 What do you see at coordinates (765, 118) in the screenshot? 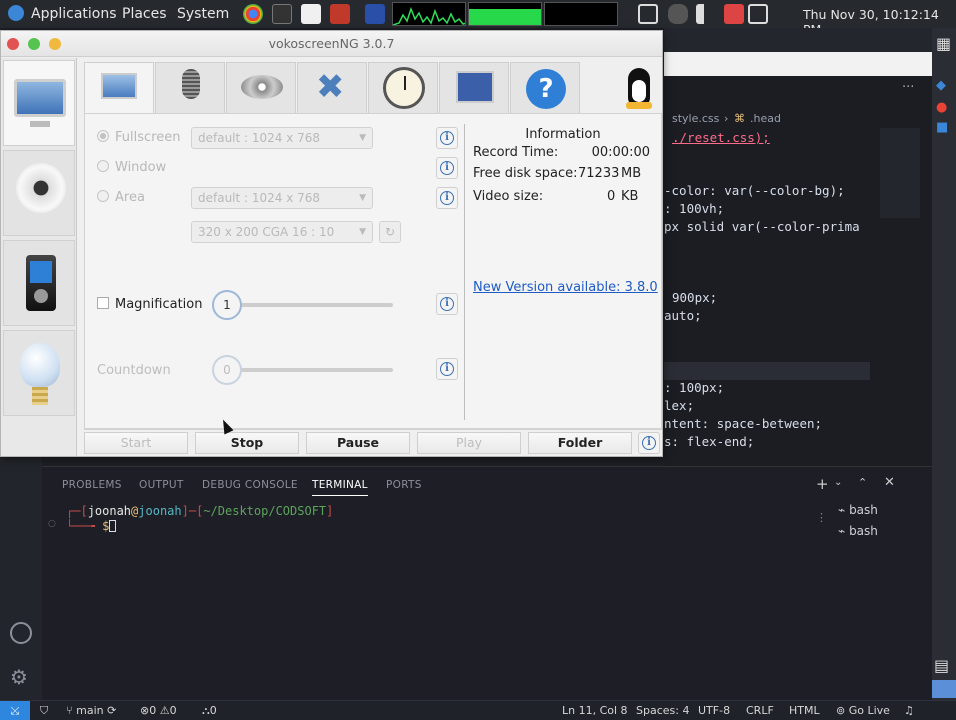
I see `breadcrumb-symbol: .head` at bounding box center [765, 118].